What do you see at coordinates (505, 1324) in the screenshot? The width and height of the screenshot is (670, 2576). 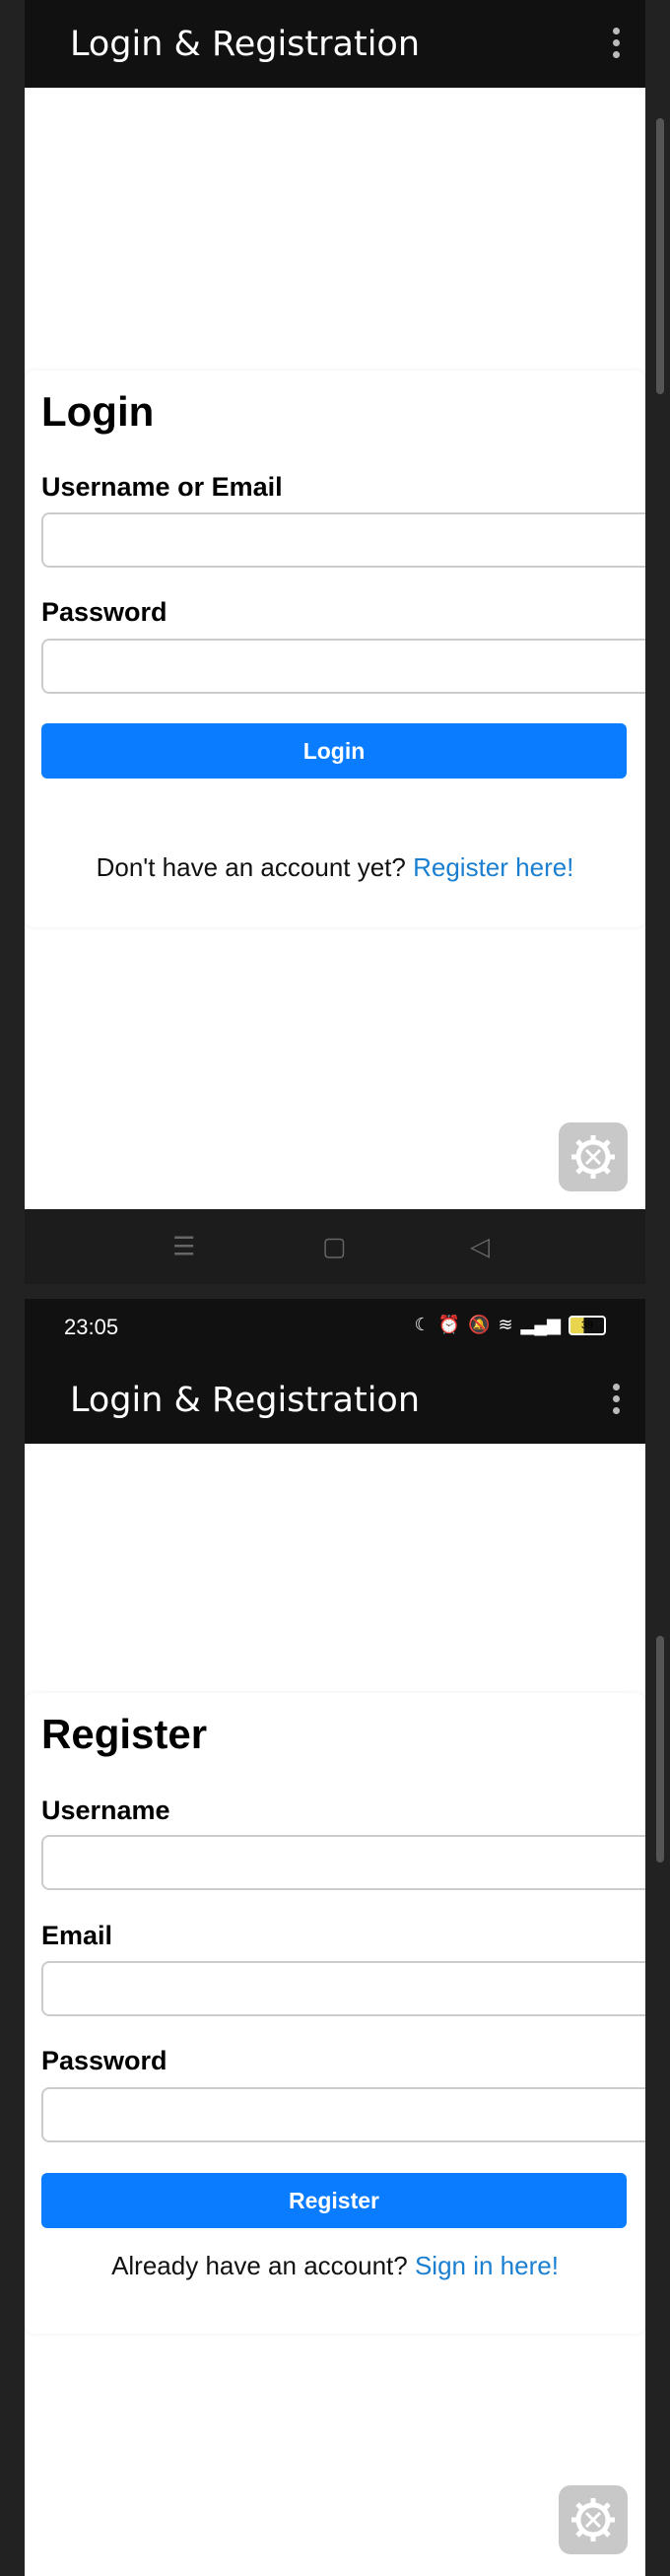 I see `wifi-icon: ≋` at bounding box center [505, 1324].